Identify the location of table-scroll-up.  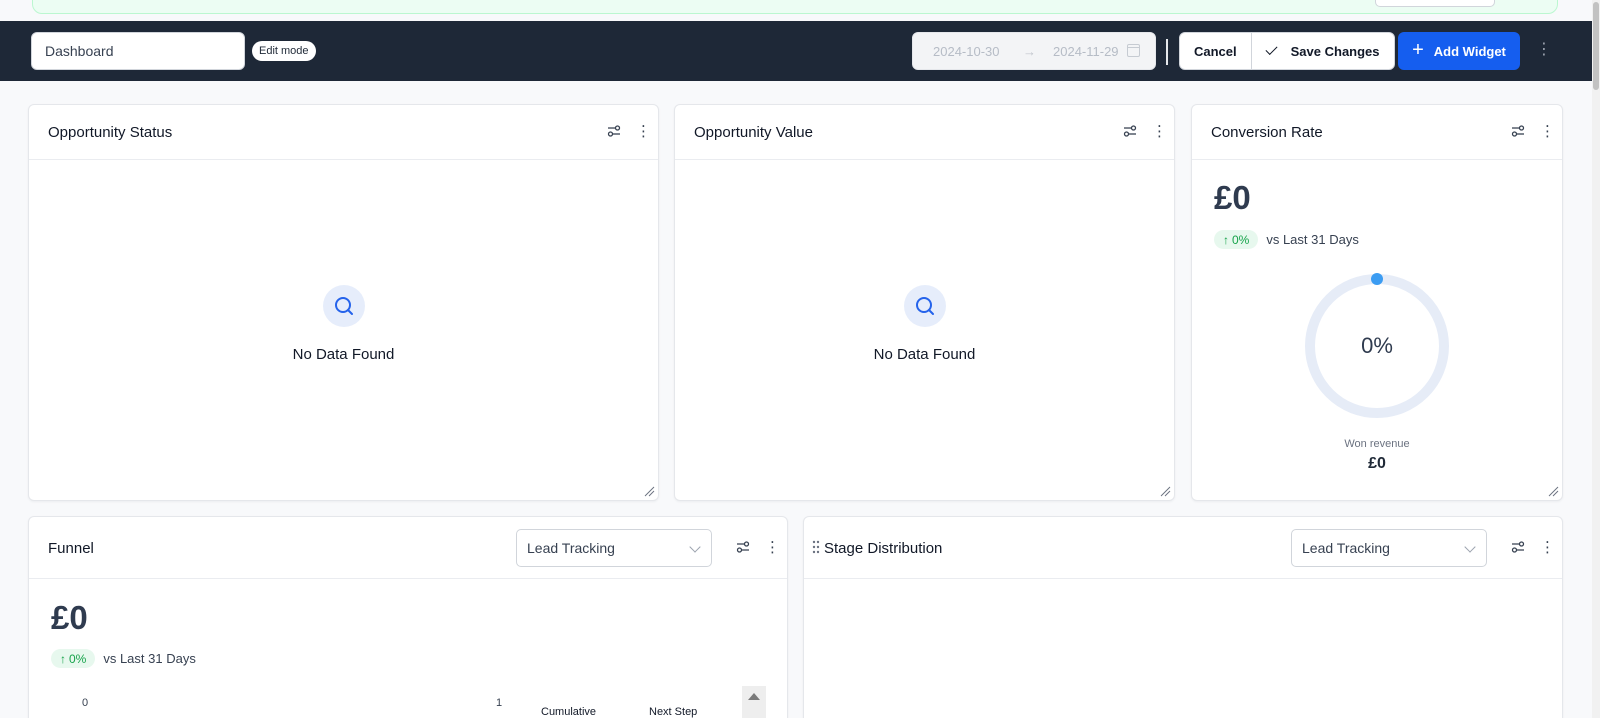
(754, 702).